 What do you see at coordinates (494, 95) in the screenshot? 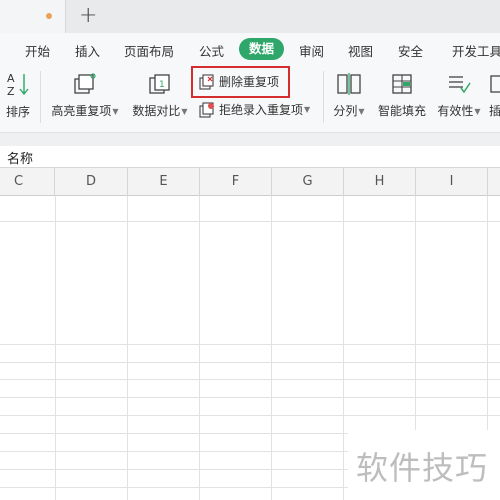
I see `insert-dropdown-button: 插` at bounding box center [494, 95].